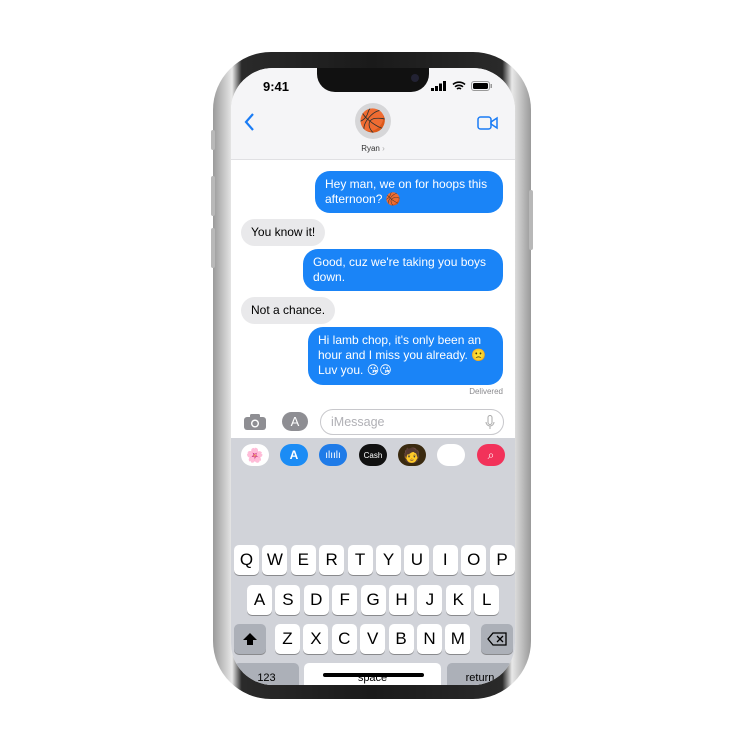  What do you see at coordinates (488, 125) in the screenshot?
I see `video-camera-icon` at bounding box center [488, 125].